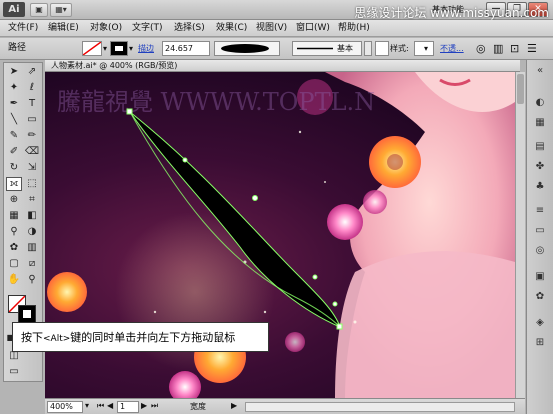 The width and height of the screenshot is (553, 414). I want to click on line-tool-icon: ╲, so click(14, 120).